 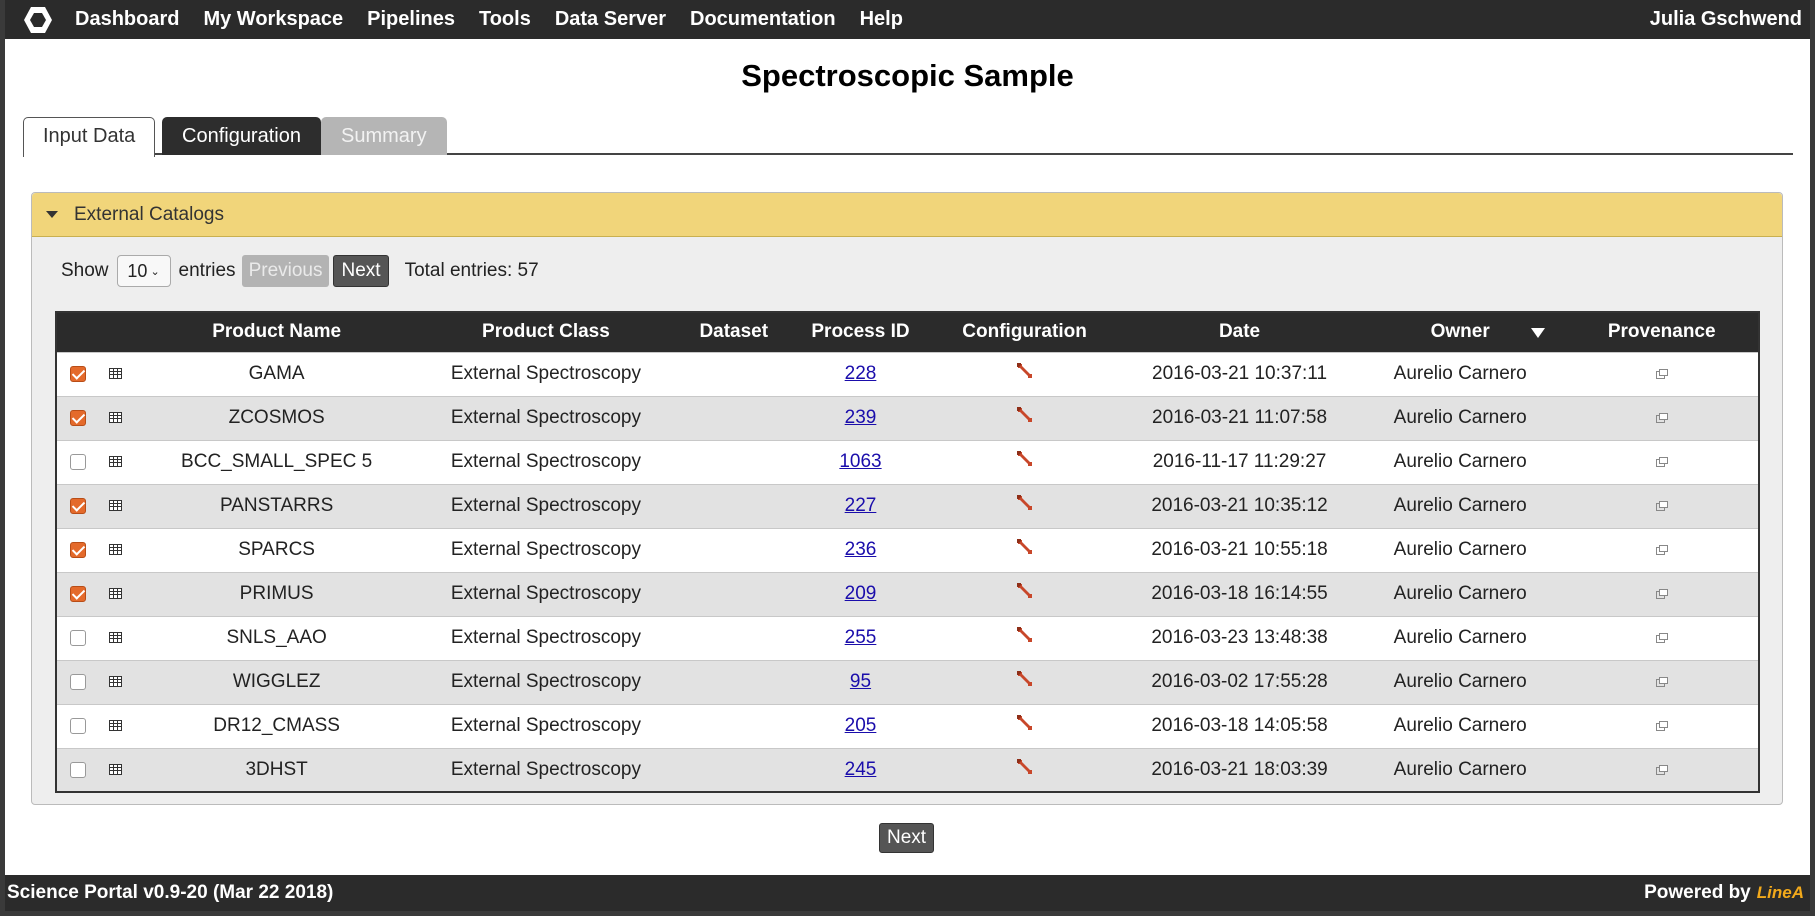 What do you see at coordinates (1780, 893) in the screenshot?
I see `linea-logo: LineA` at bounding box center [1780, 893].